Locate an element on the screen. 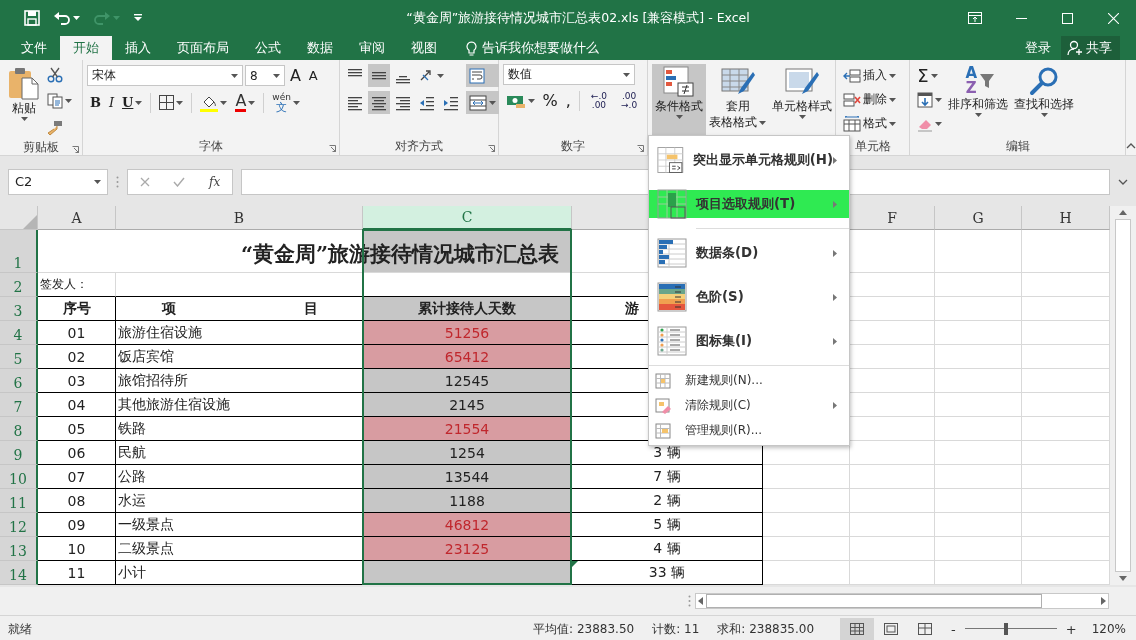  row-header: 5 is located at coordinates (19, 357).